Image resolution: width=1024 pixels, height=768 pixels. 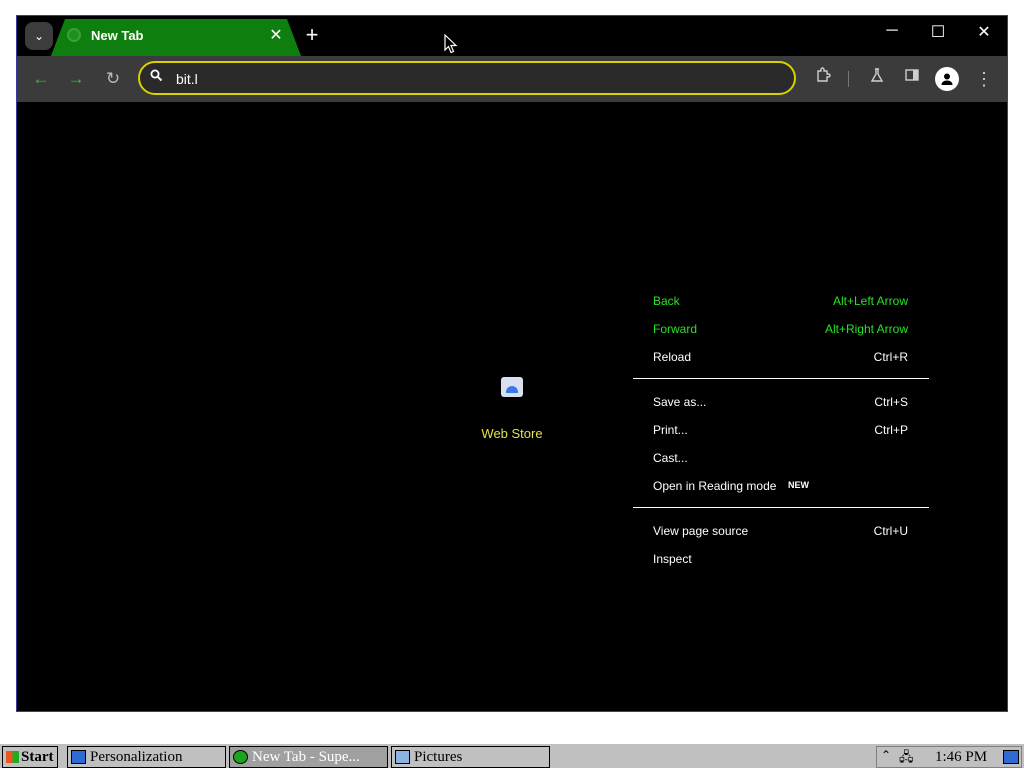 I want to click on taskbar-item-pictures: Pictures, so click(x=470, y=757).